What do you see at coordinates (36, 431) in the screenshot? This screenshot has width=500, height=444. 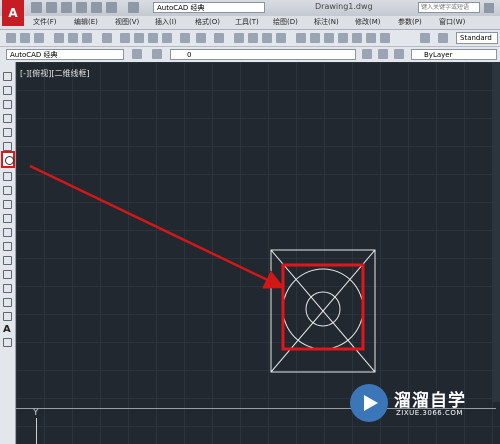 I see `ucs-y-axis` at bounding box center [36, 431].